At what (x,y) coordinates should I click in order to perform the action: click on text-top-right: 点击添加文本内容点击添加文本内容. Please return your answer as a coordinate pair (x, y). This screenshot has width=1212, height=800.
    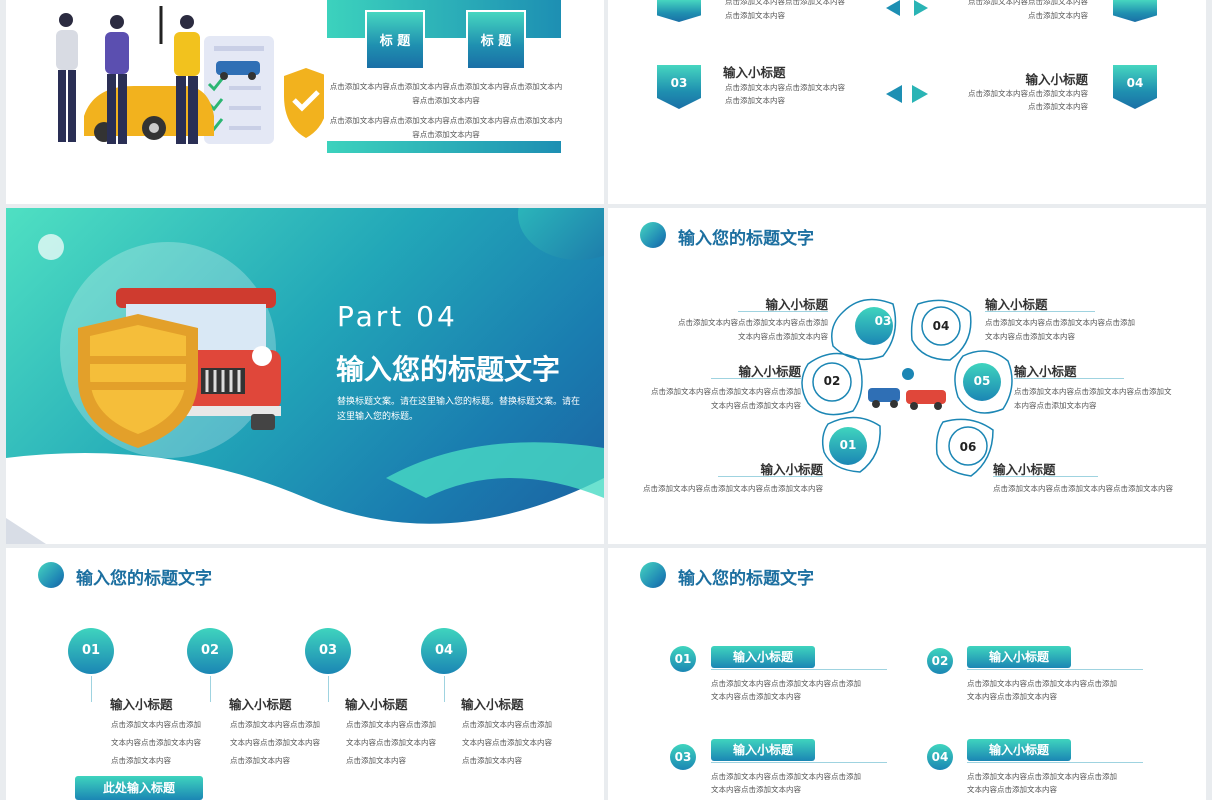
    Looking at the image, I should click on (1028, 3).